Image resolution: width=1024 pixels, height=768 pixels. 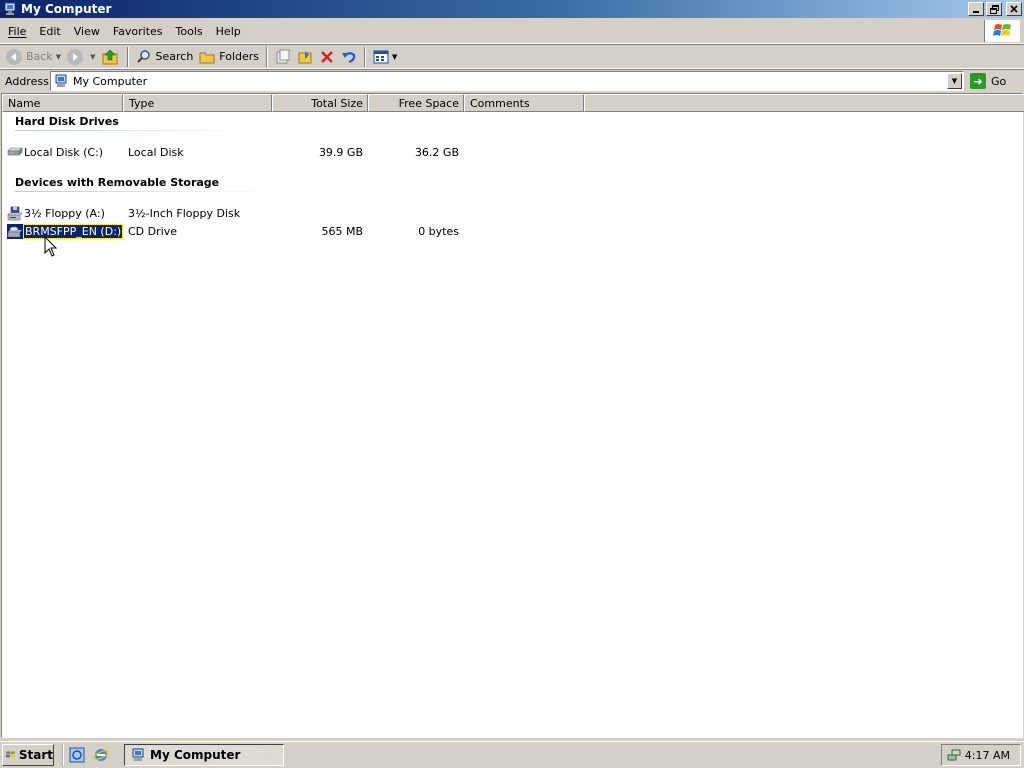 What do you see at coordinates (512, 9) in the screenshot?
I see `title-bar: My Computer` at bounding box center [512, 9].